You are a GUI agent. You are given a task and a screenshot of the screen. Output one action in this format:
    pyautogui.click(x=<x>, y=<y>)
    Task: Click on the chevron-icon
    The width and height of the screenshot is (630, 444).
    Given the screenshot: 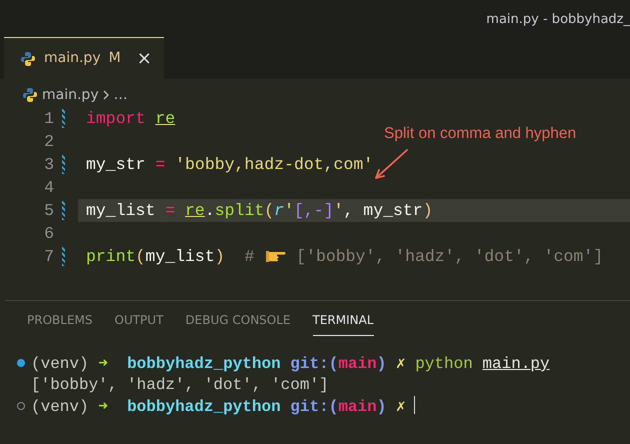 What is the action you would take?
    pyautogui.click(x=106, y=95)
    